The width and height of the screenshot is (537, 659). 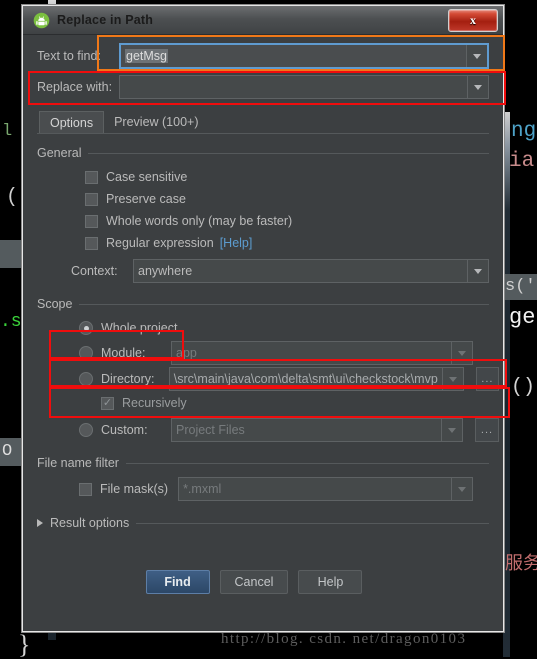 I want to click on text-to-find-input: getMsg, so click(x=304, y=56).